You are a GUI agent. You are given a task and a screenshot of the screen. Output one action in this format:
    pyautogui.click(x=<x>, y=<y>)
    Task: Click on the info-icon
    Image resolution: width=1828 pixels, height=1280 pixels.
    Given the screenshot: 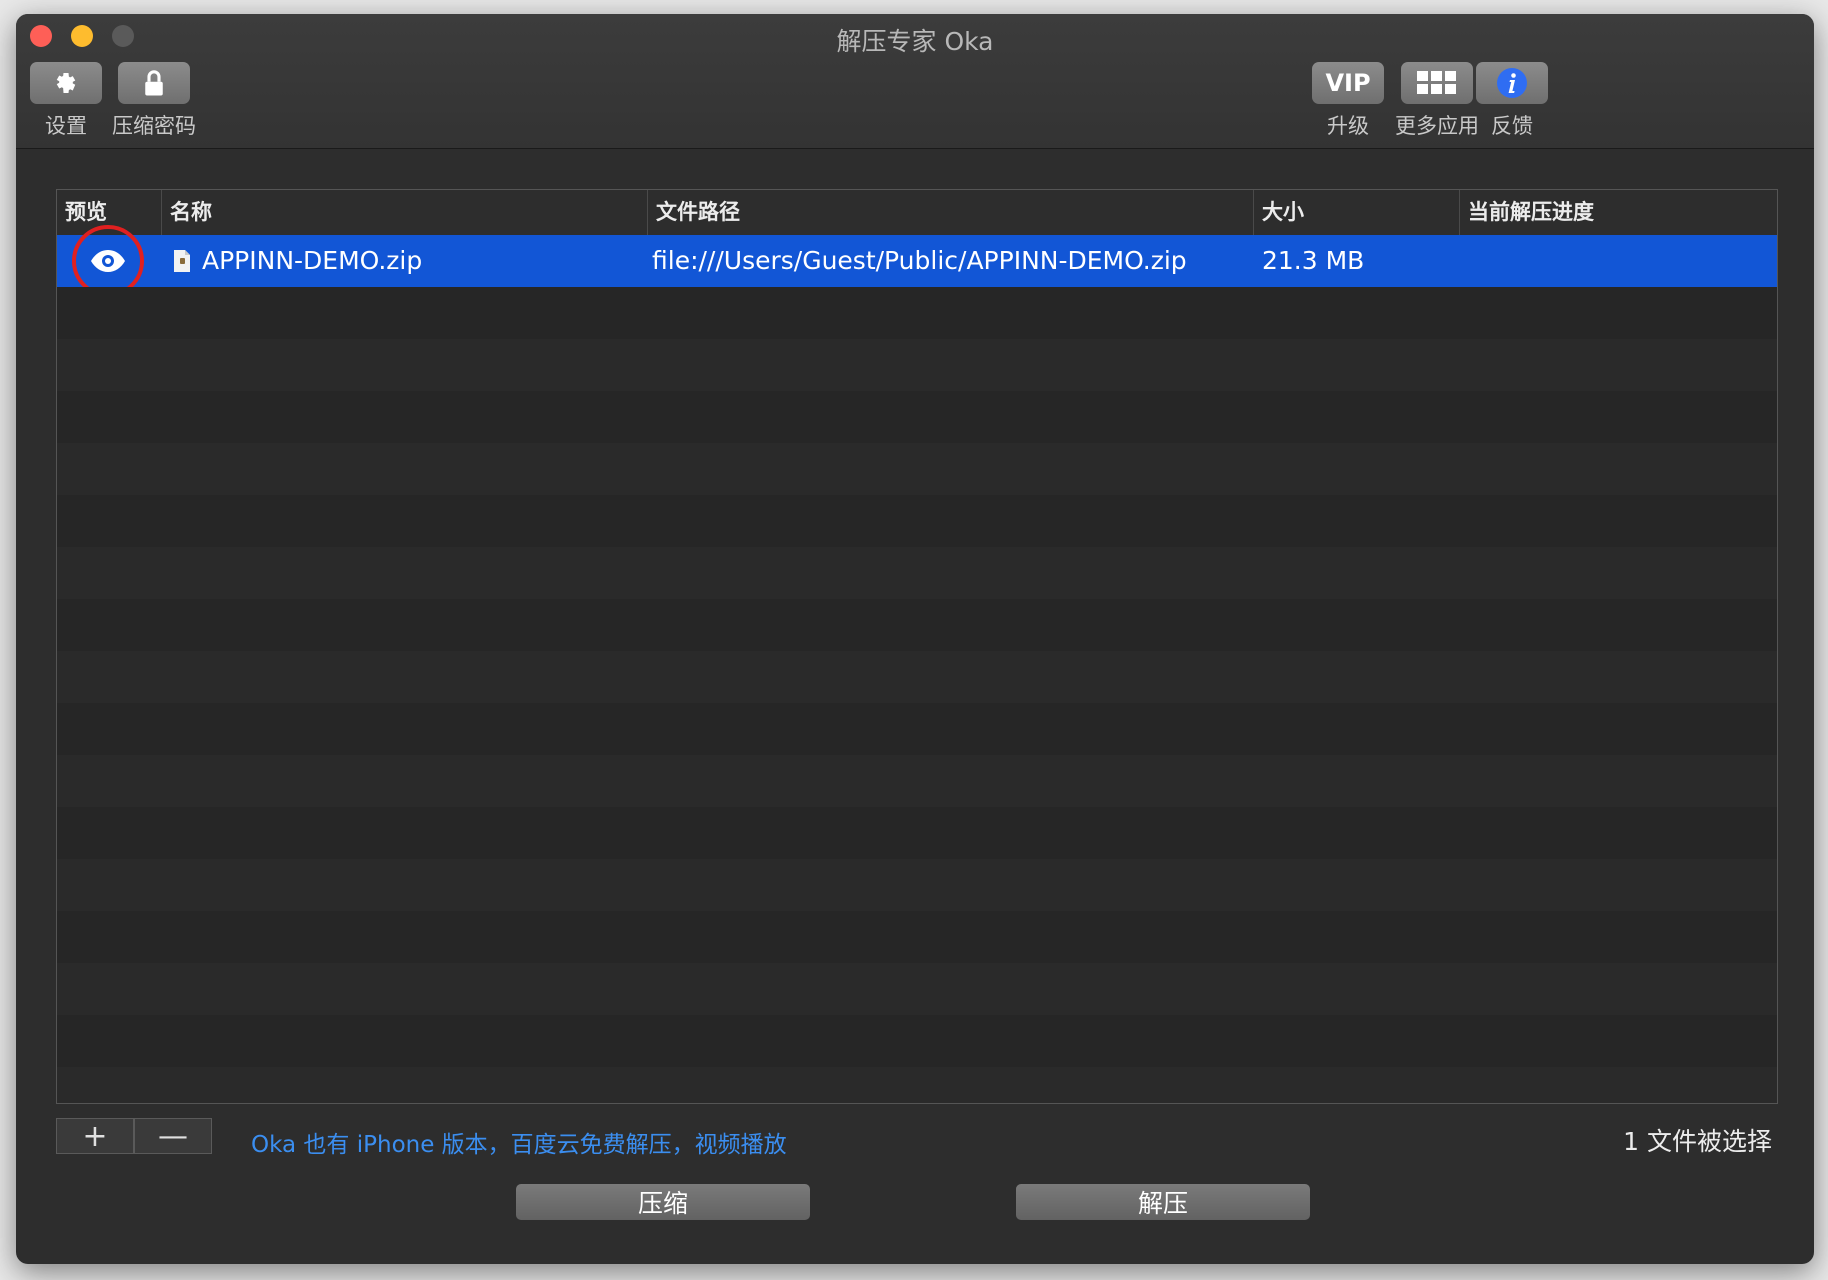 What is the action you would take?
    pyautogui.click(x=1512, y=83)
    